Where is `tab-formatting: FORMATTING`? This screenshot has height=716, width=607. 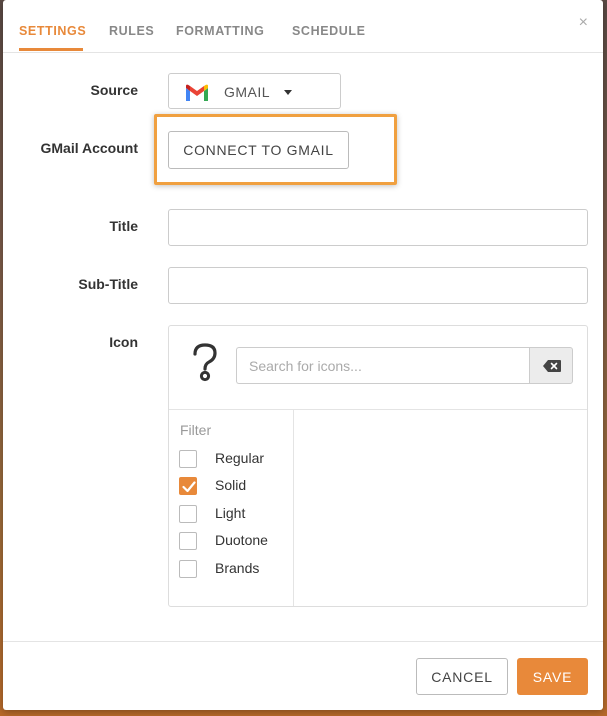
tab-formatting: FORMATTING is located at coordinates (220, 31).